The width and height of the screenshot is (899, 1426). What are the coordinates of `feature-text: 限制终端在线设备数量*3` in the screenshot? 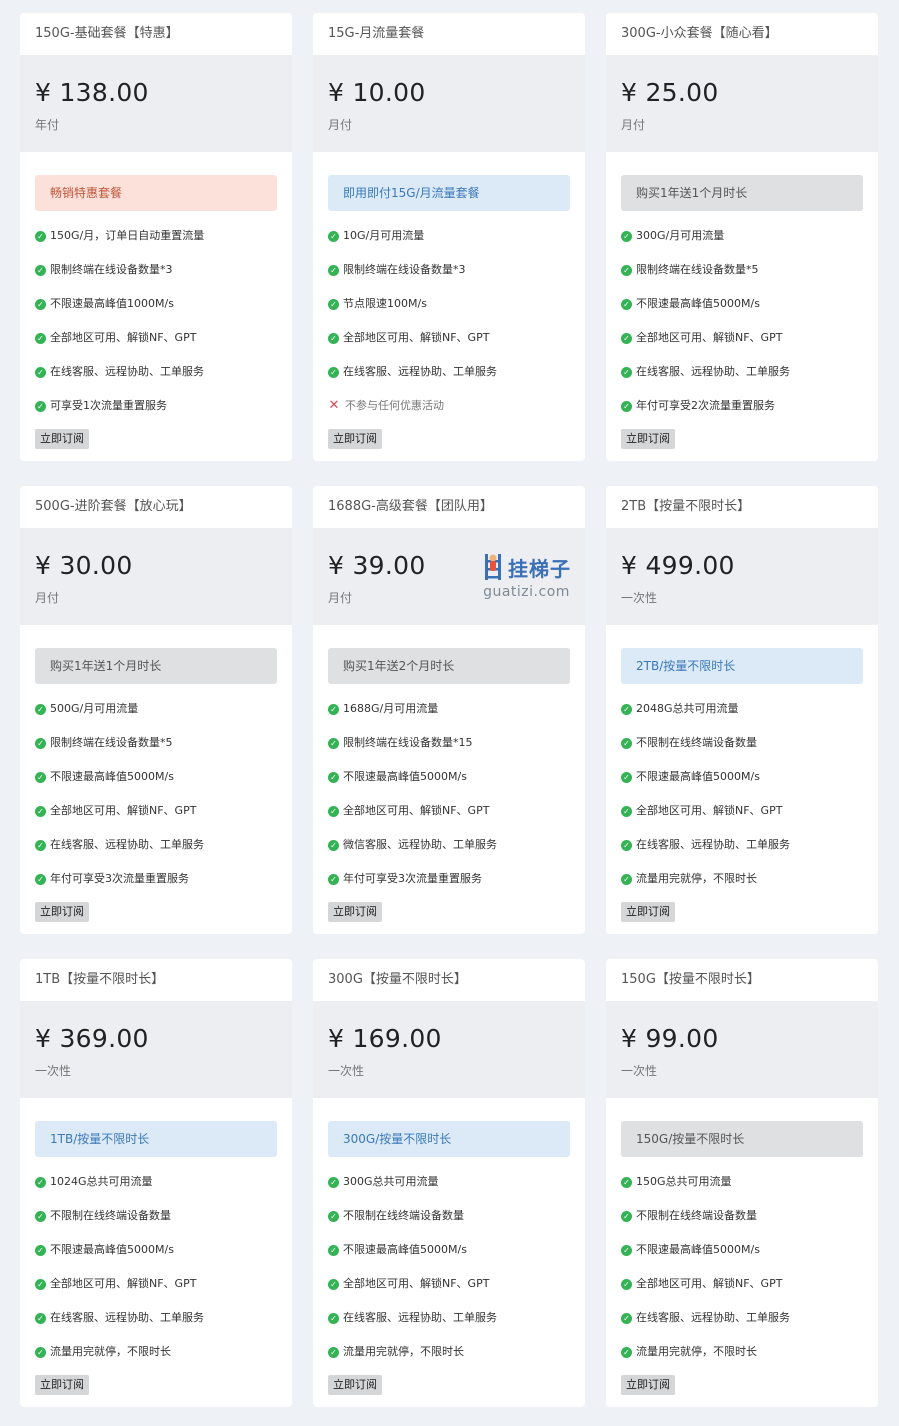 It's located at (404, 269).